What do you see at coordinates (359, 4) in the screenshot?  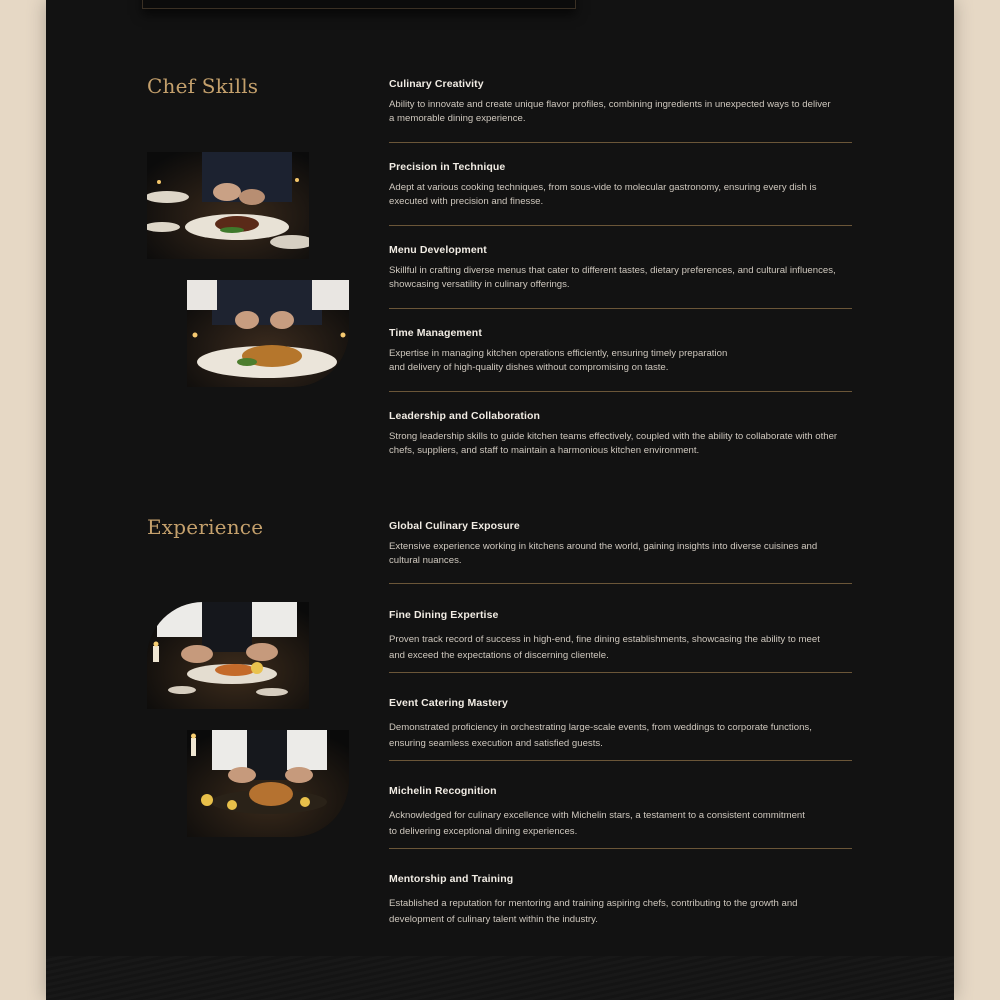 I see `top-card-edge` at bounding box center [359, 4].